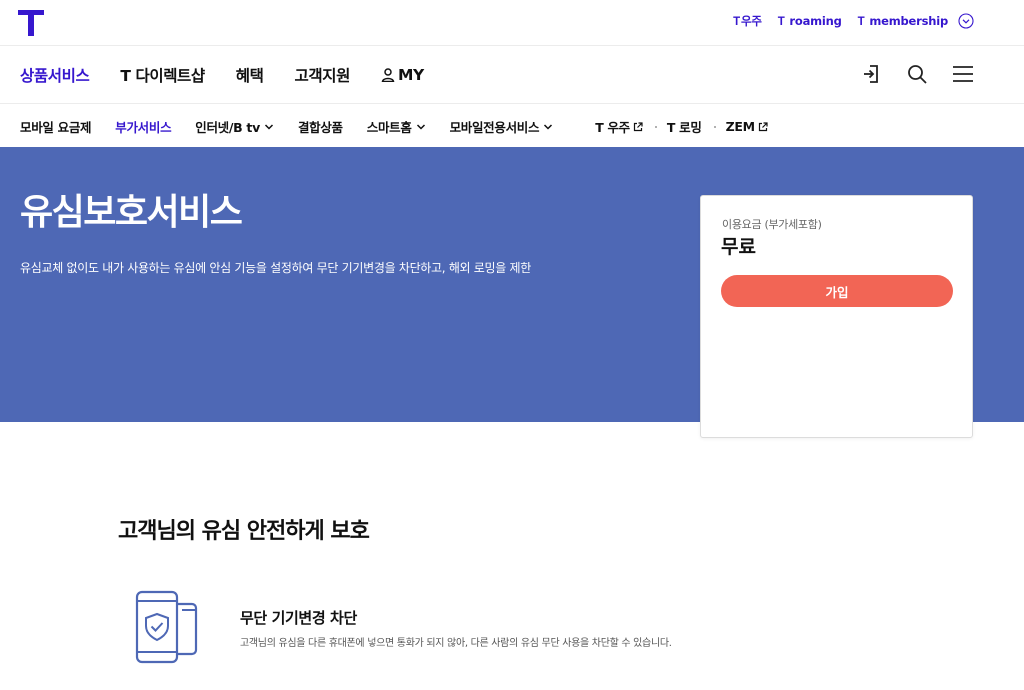  Describe the element at coordinates (837, 291) in the screenshot. I see `join-button: 가입` at that location.